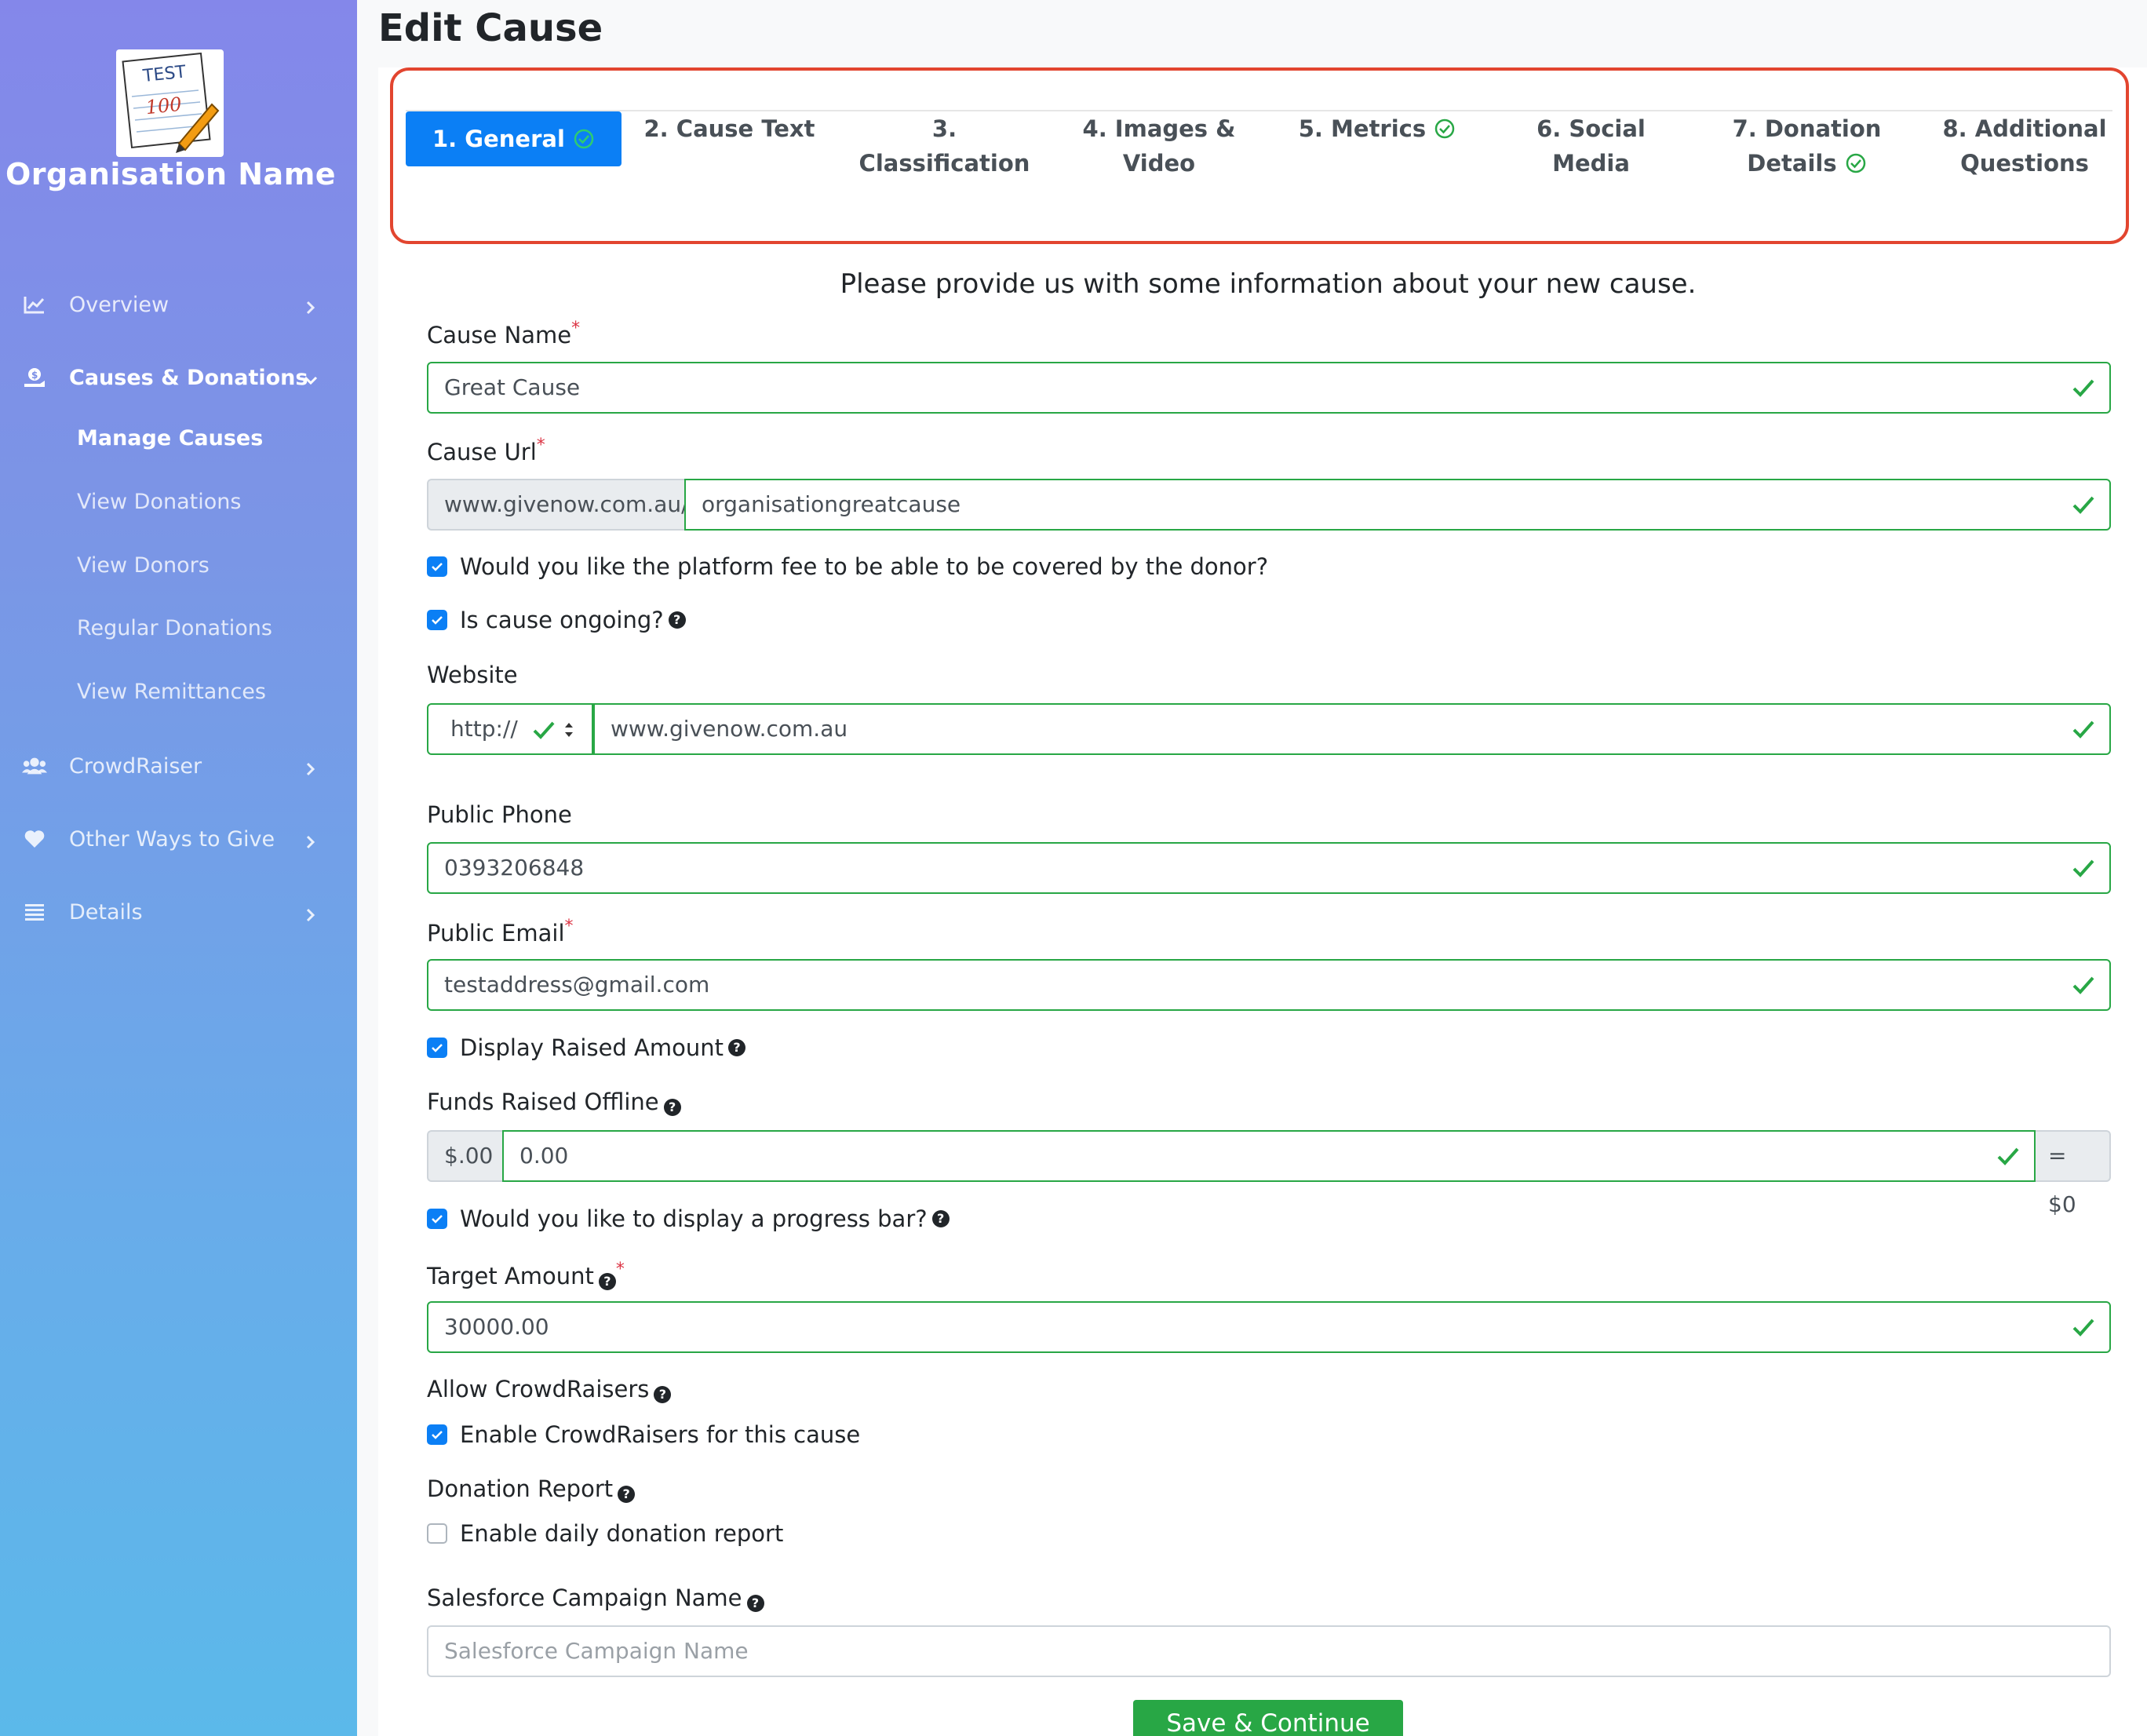 This screenshot has height=1736, width=2147. What do you see at coordinates (1269, 1327) in the screenshot?
I see `target-amount-input: 30000.00` at bounding box center [1269, 1327].